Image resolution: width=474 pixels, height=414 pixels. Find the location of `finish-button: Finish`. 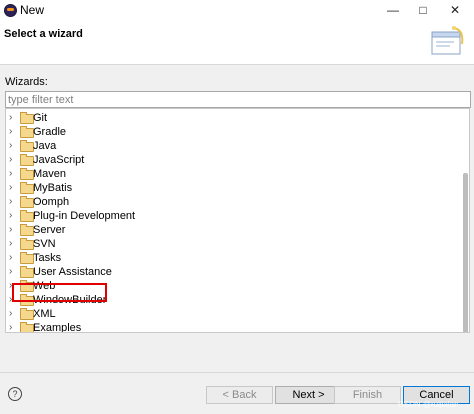

finish-button: Finish is located at coordinates (367, 395).